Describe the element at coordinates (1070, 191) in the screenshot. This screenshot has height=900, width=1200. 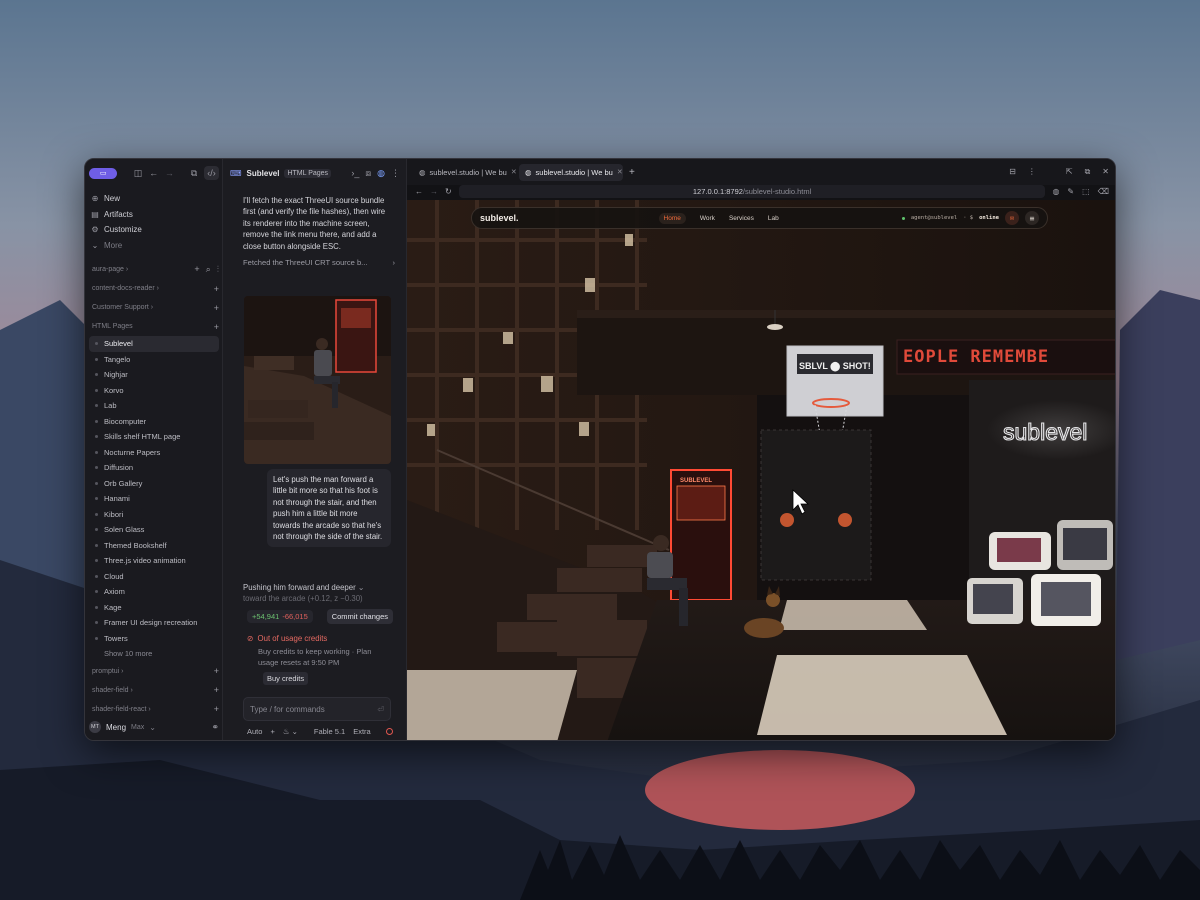
I see `pen-icon: ✎` at that location.